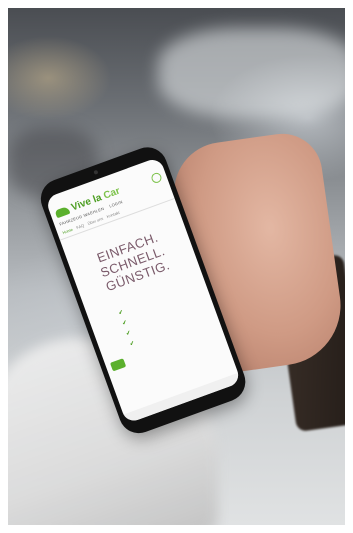 The height and width of the screenshot is (533, 353). I want to click on background-blur, so click(251, 73).